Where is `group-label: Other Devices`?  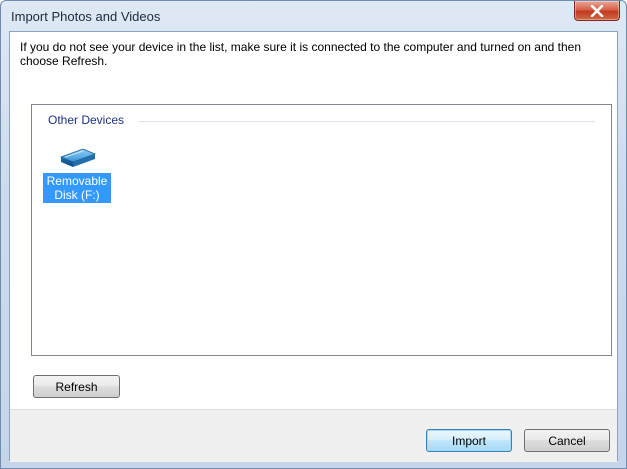
group-label: Other Devices is located at coordinates (86, 120).